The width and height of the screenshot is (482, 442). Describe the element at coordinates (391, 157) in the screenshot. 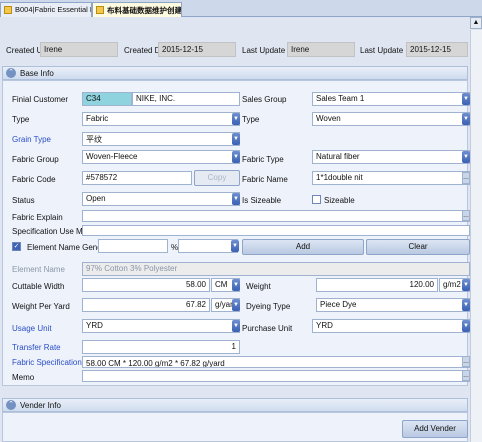

I see `fabric-type-select: Natural fiber` at that location.